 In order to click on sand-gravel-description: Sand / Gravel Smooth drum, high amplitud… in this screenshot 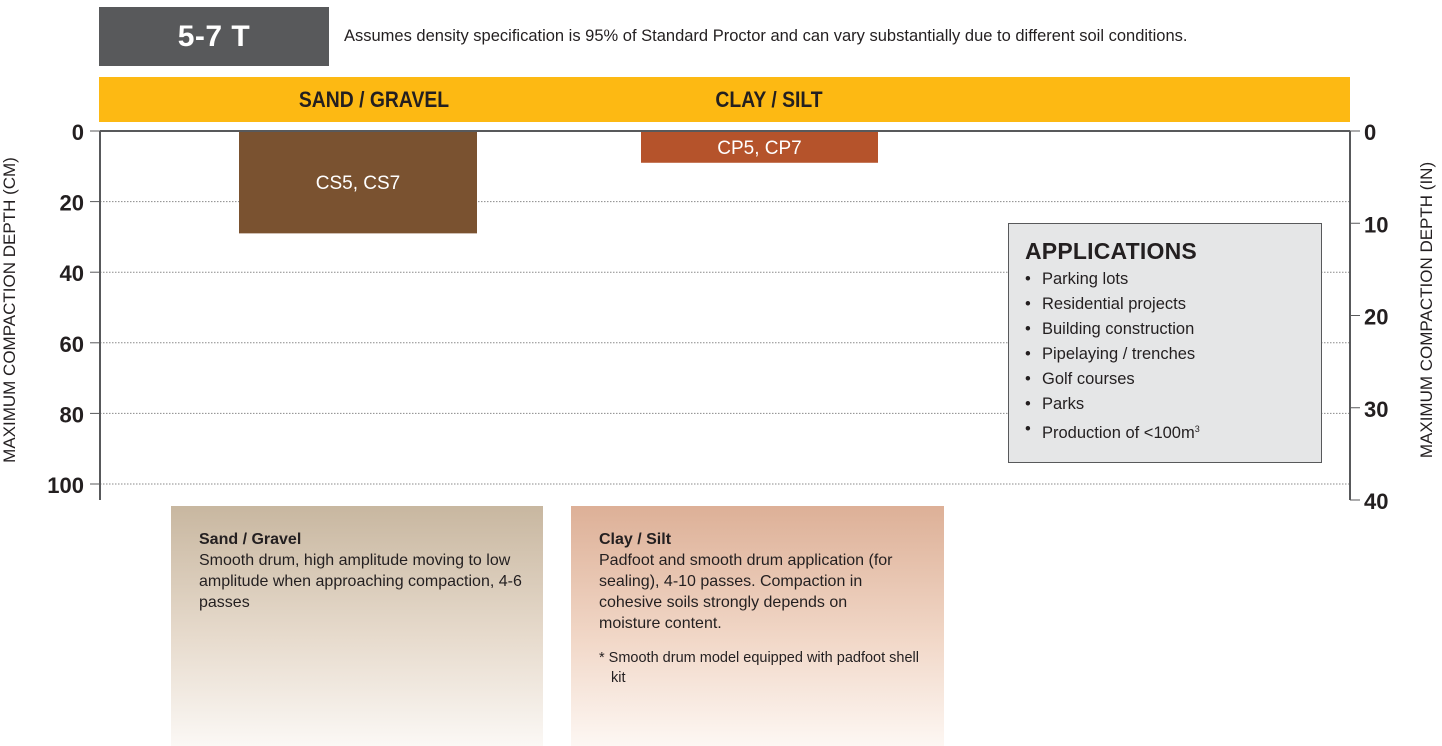, I will do `click(357, 626)`.